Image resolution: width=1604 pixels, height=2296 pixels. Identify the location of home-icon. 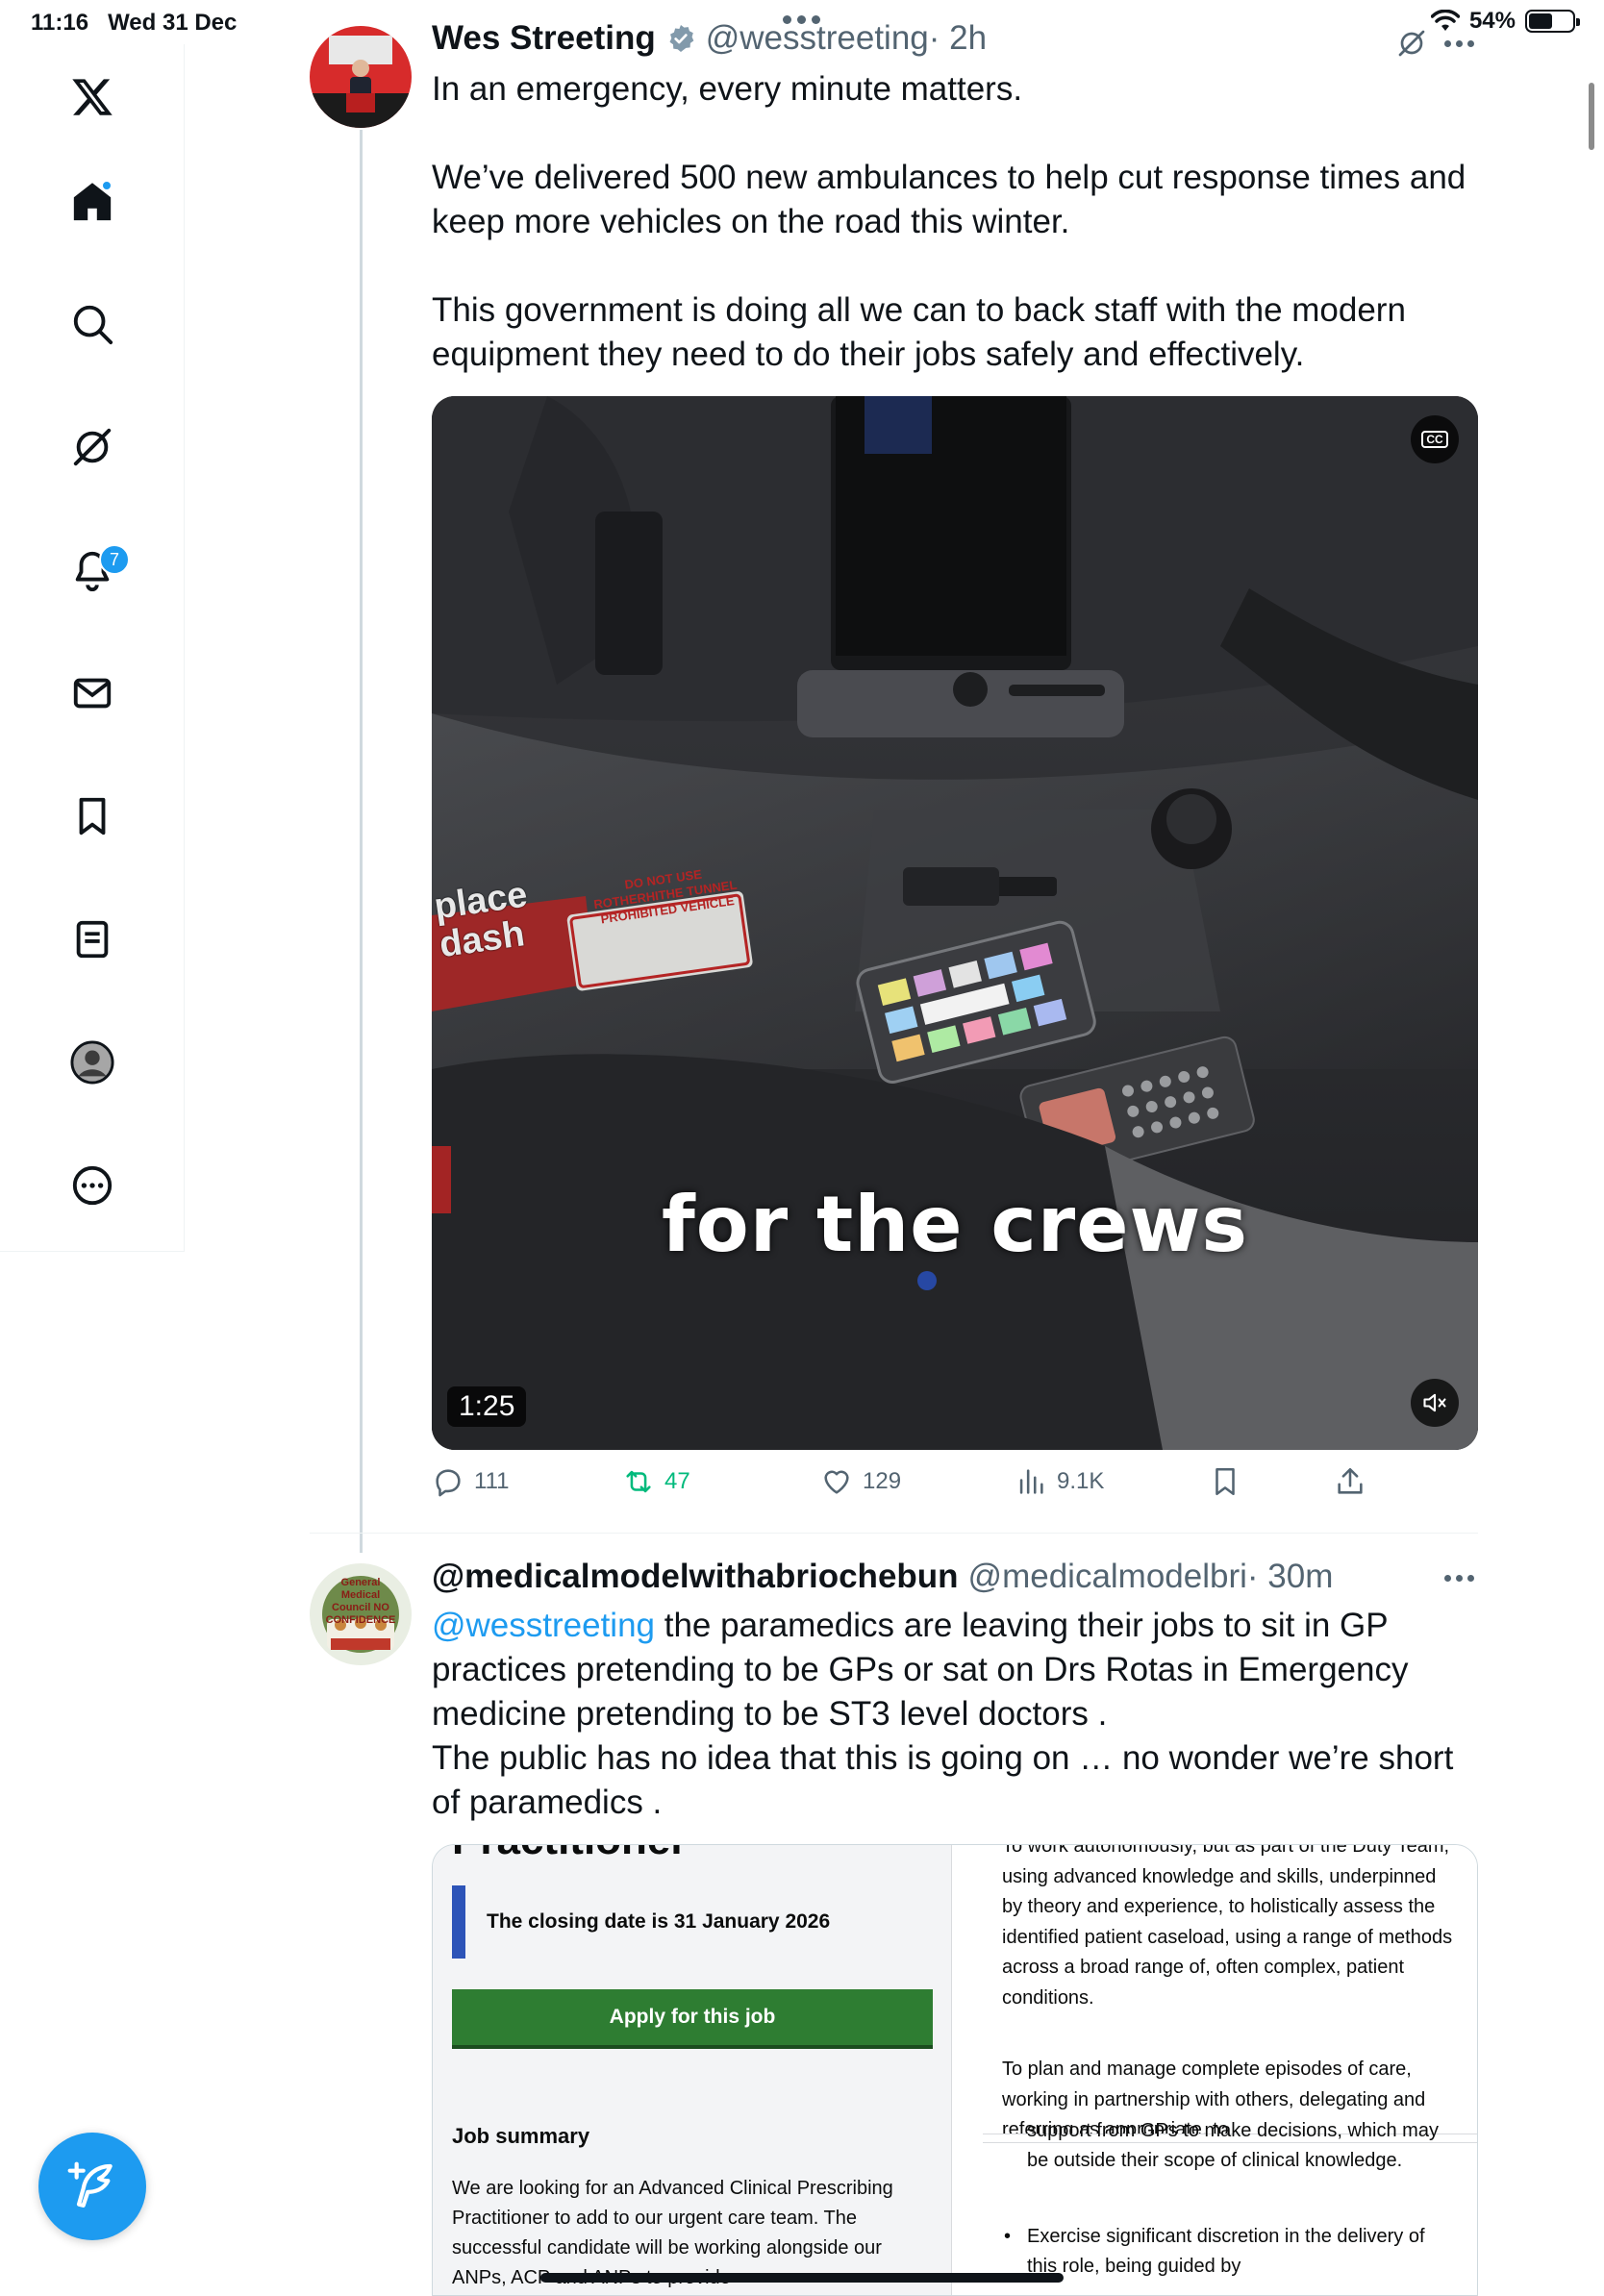
(92, 202).